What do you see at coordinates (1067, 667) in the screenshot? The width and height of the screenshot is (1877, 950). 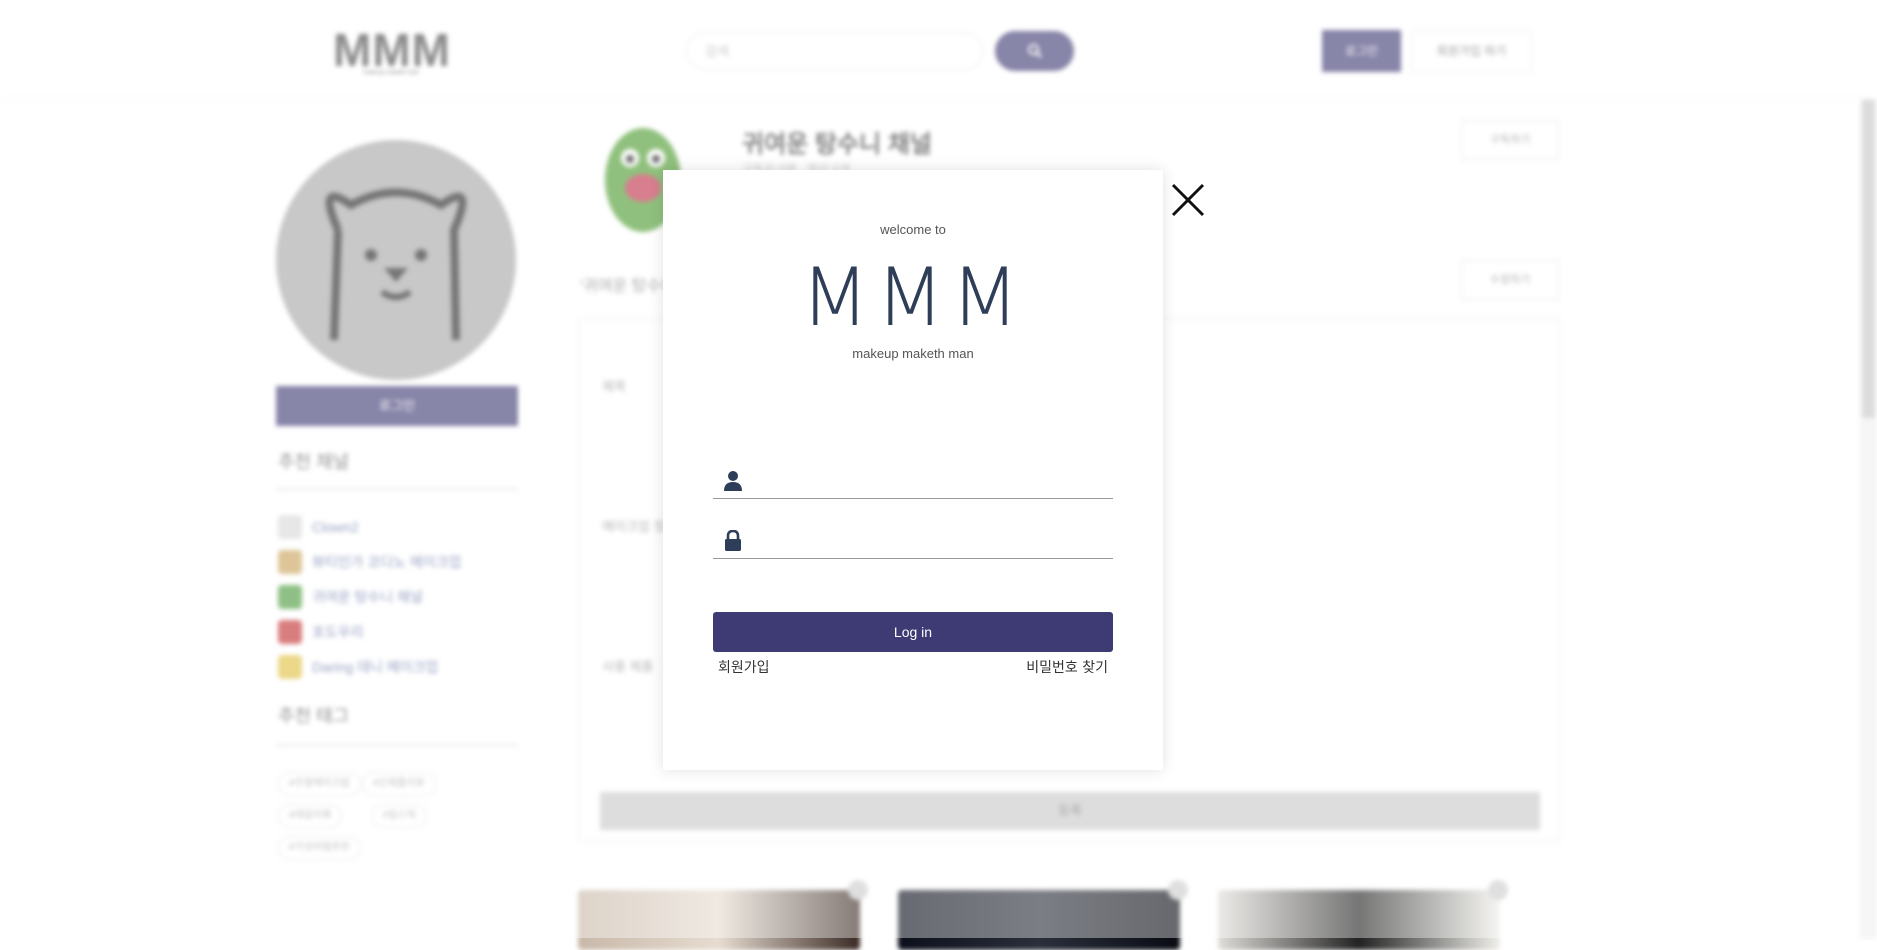 I see `find-password-link: 비밀번호 찾기` at bounding box center [1067, 667].